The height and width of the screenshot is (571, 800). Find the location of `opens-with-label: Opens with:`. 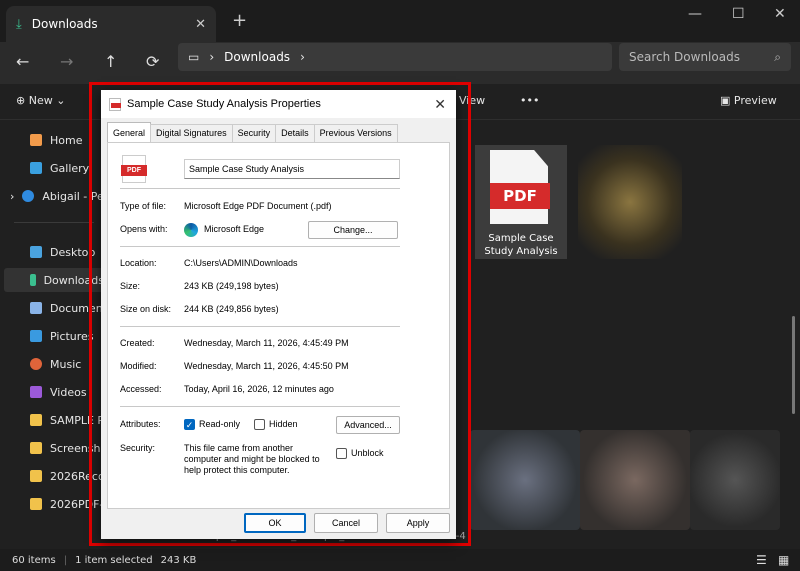

opens-with-label: Opens with: is located at coordinates (144, 229).